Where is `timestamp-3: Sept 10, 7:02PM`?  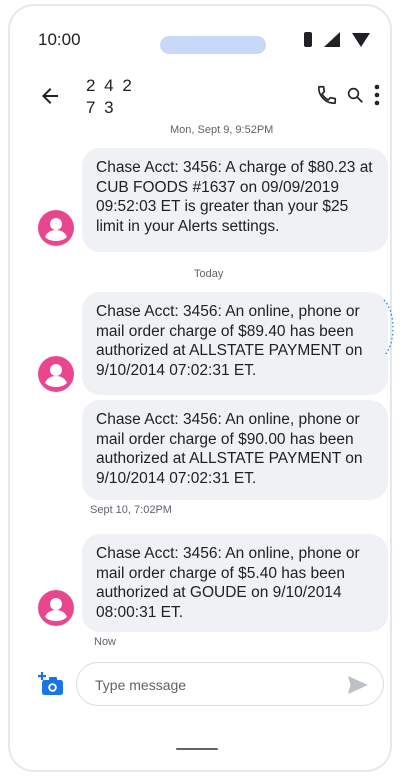 timestamp-3: Sept 10, 7:02PM is located at coordinates (131, 510).